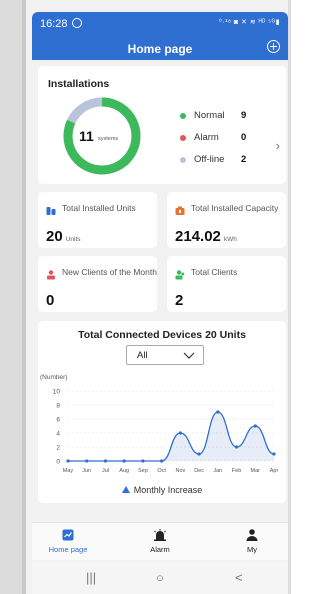 The width and height of the screenshot is (320, 594). I want to click on legend-offline: Off-line 2, so click(225, 163).